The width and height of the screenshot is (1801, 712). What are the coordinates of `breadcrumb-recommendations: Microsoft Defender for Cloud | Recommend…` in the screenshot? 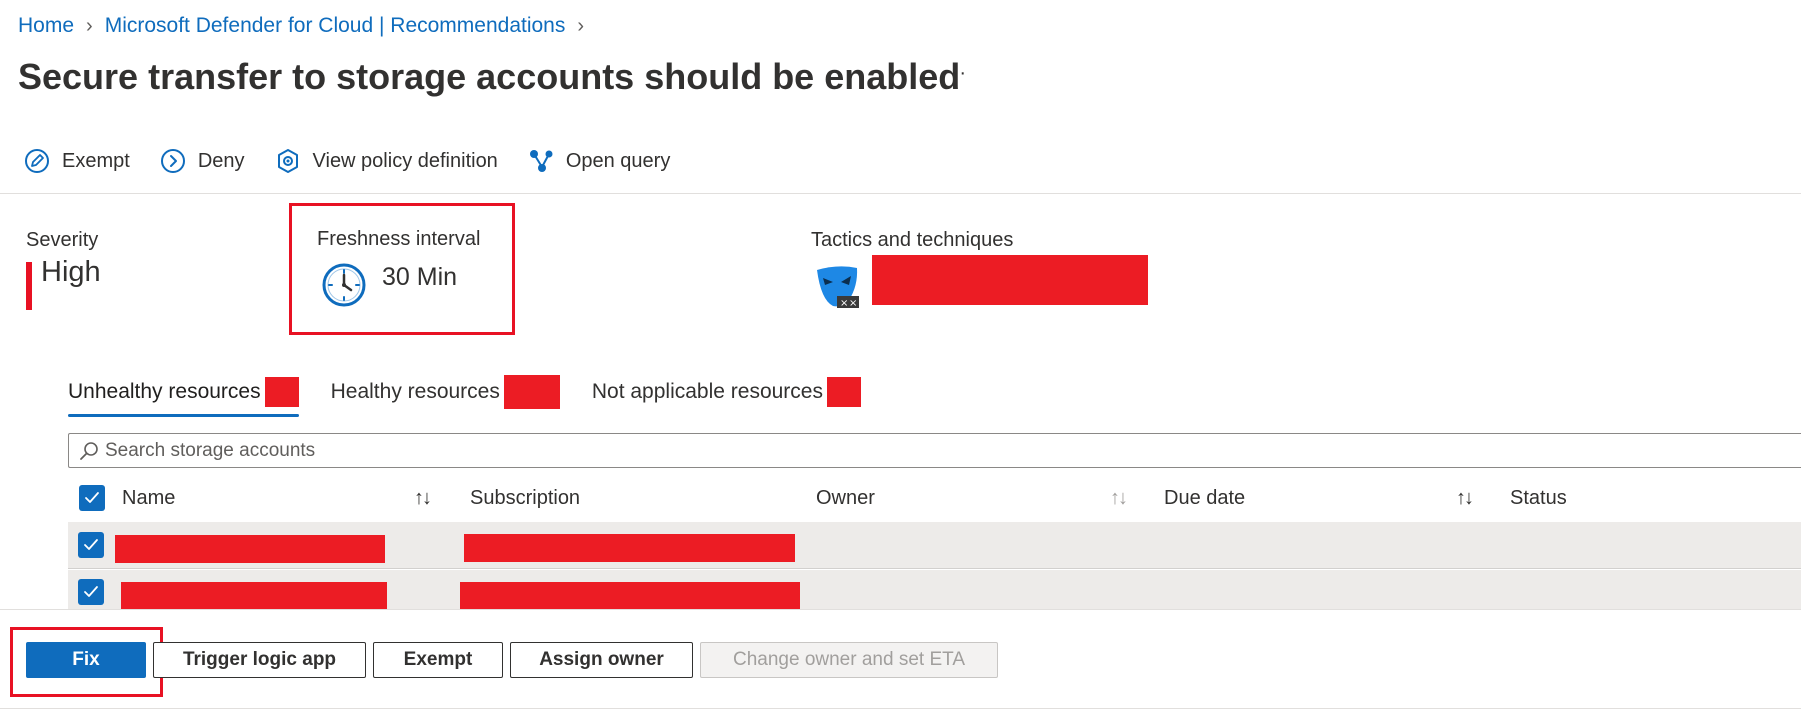 It's located at (335, 26).